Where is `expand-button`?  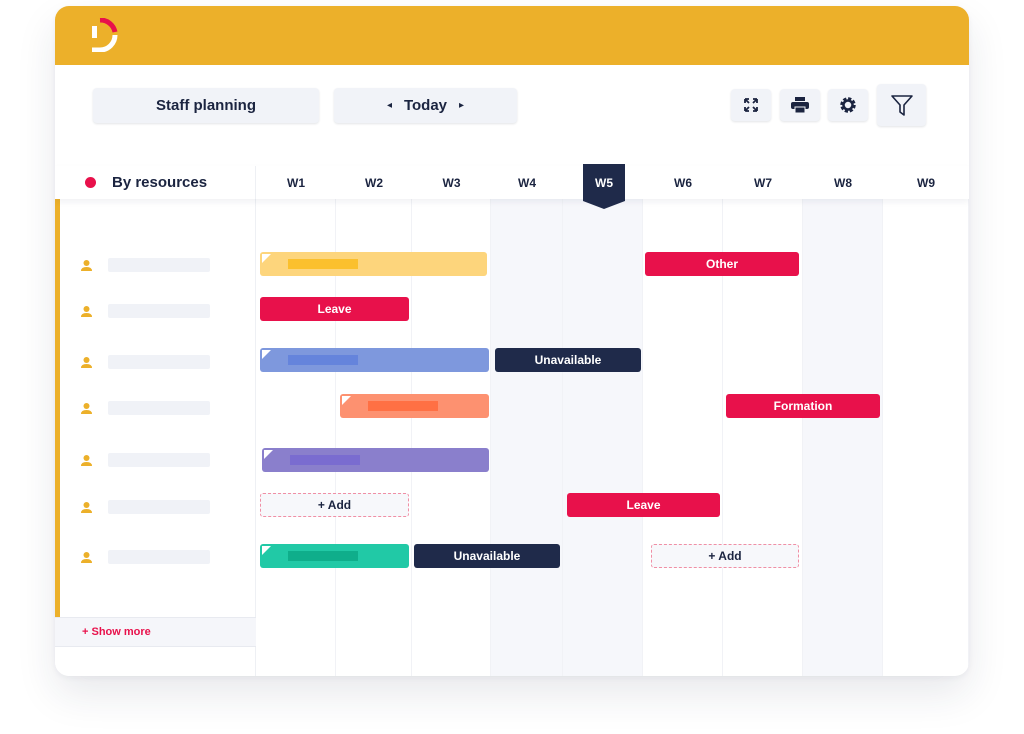 expand-button is located at coordinates (751, 105).